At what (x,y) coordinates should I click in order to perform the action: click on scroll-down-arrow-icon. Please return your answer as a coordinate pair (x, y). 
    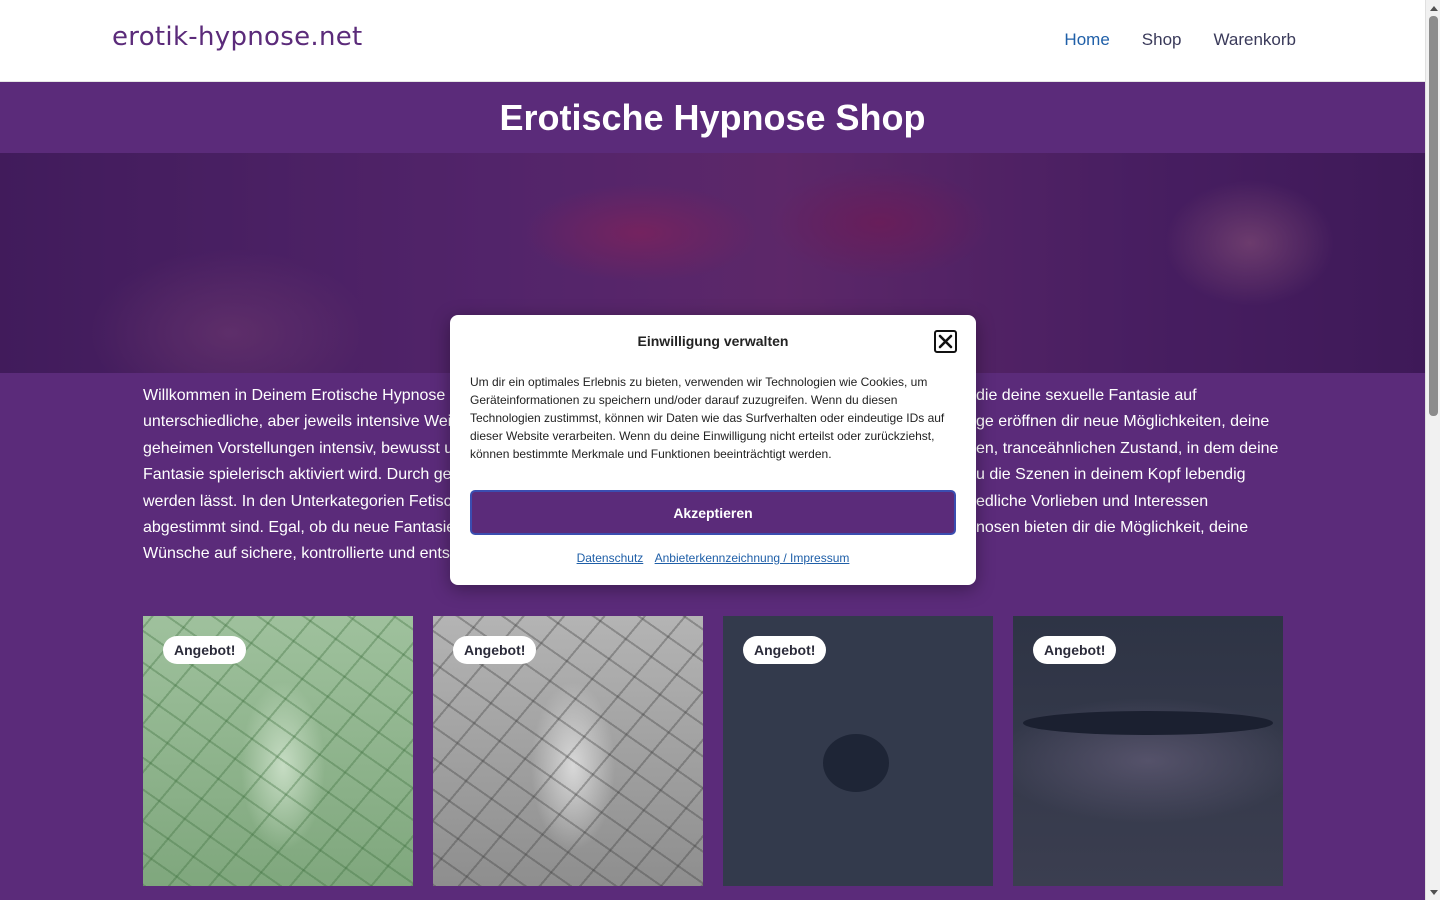
    Looking at the image, I should click on (1433, 892).